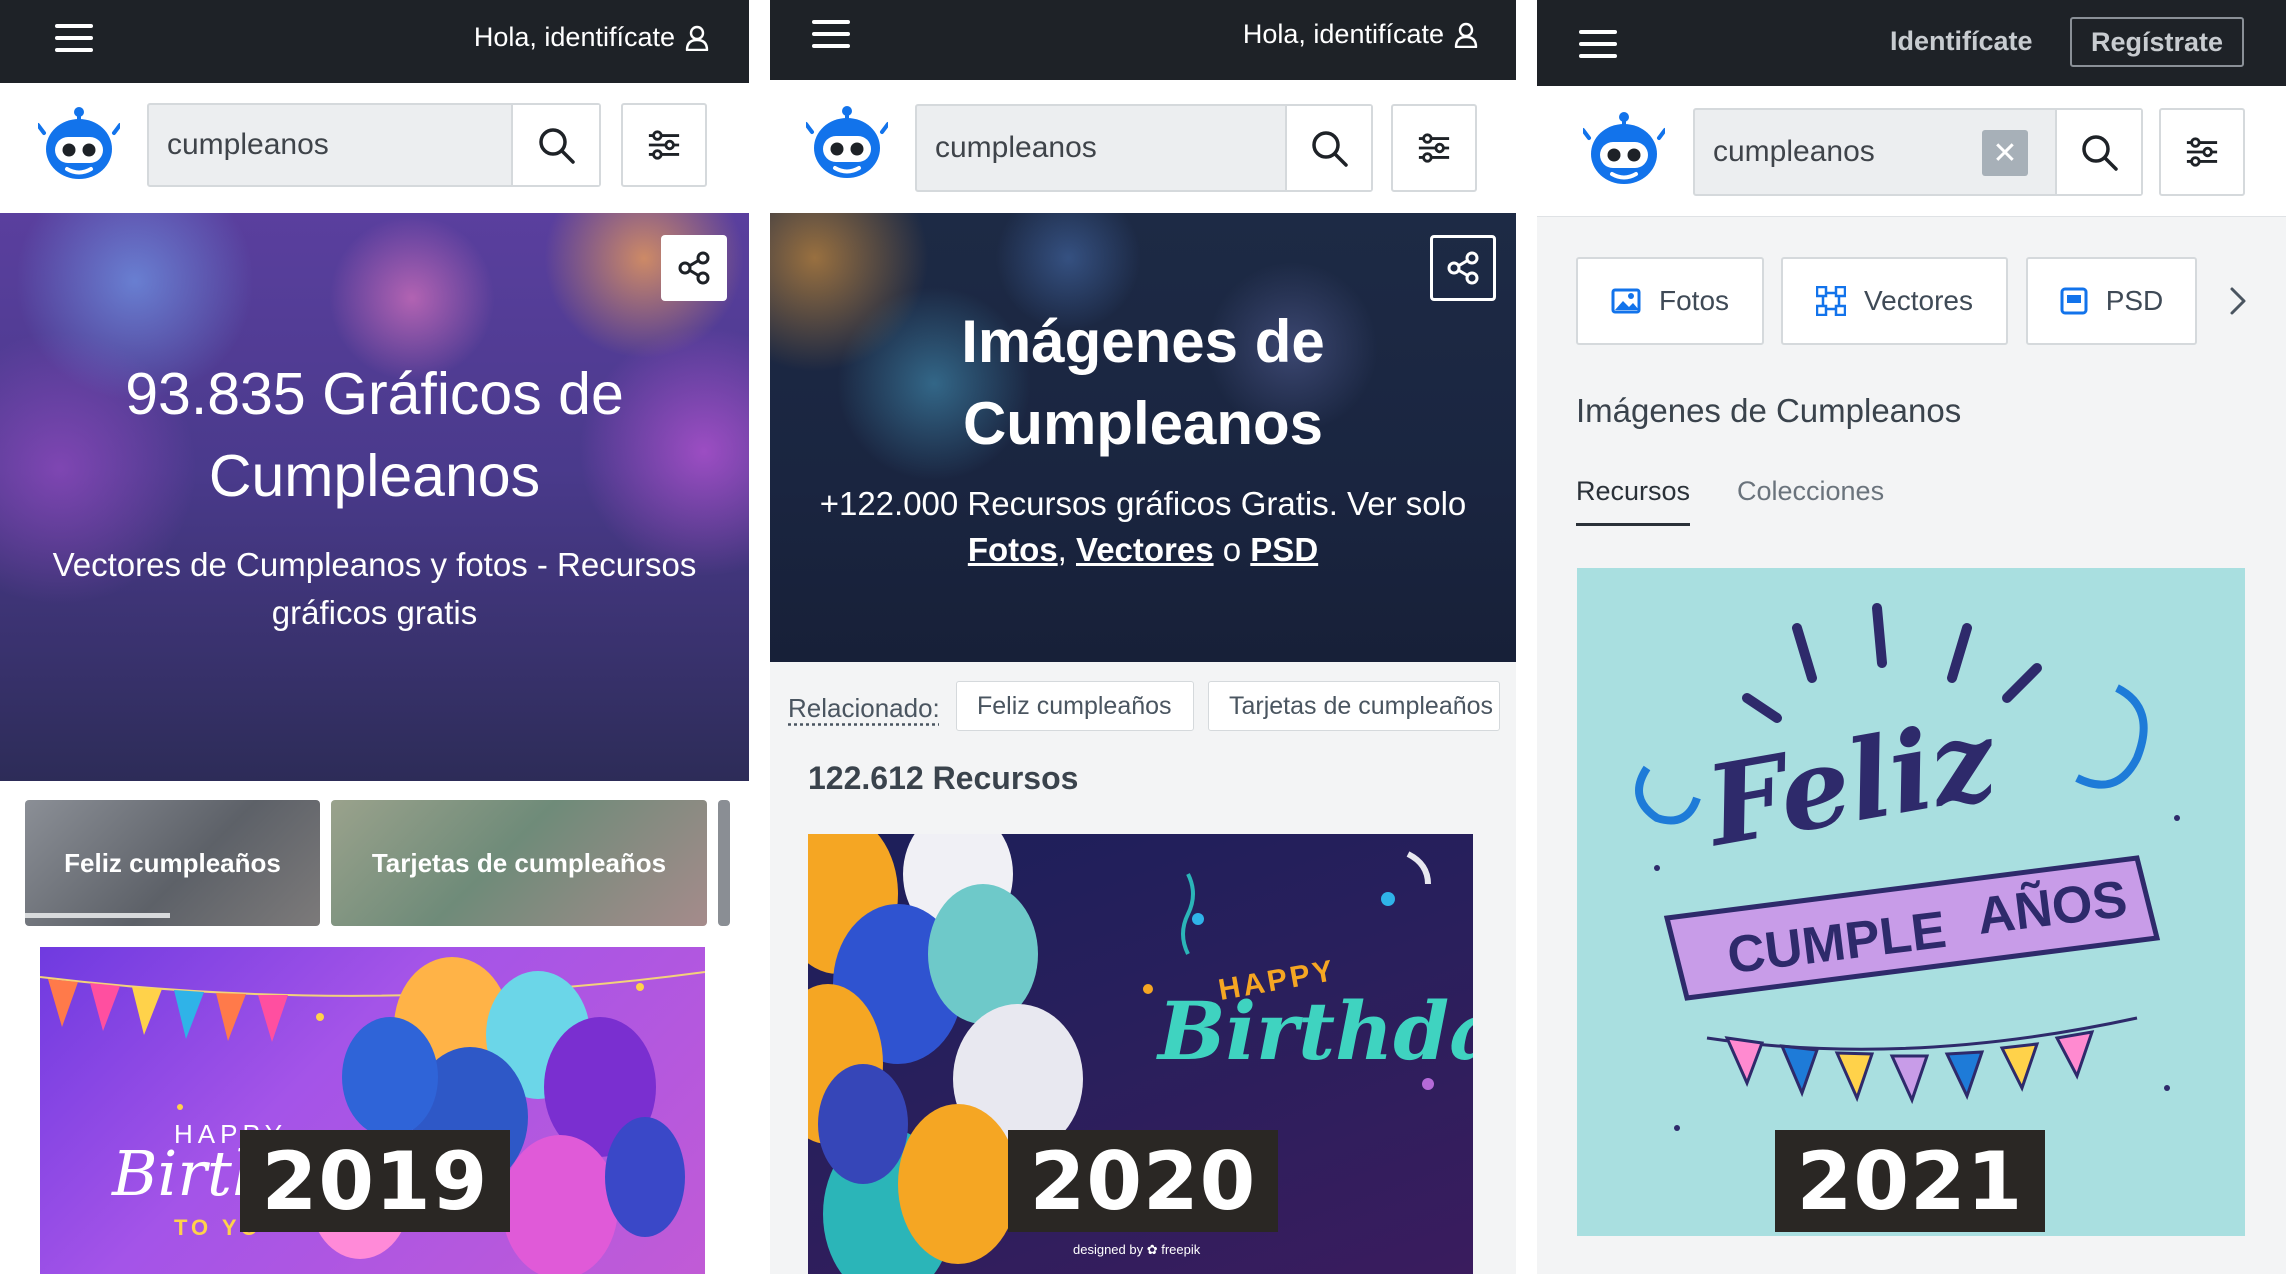  I want to click on psd-icon, so click(2074, 301).